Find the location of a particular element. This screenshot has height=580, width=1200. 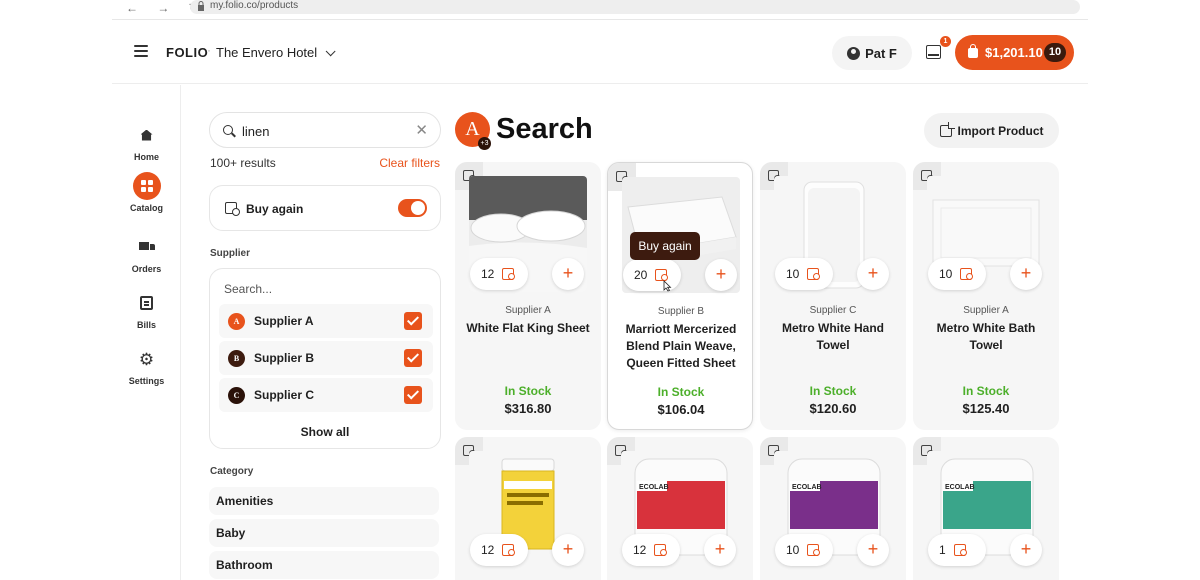

quantity-stepper: 20 is located at coordinates (652, 275).